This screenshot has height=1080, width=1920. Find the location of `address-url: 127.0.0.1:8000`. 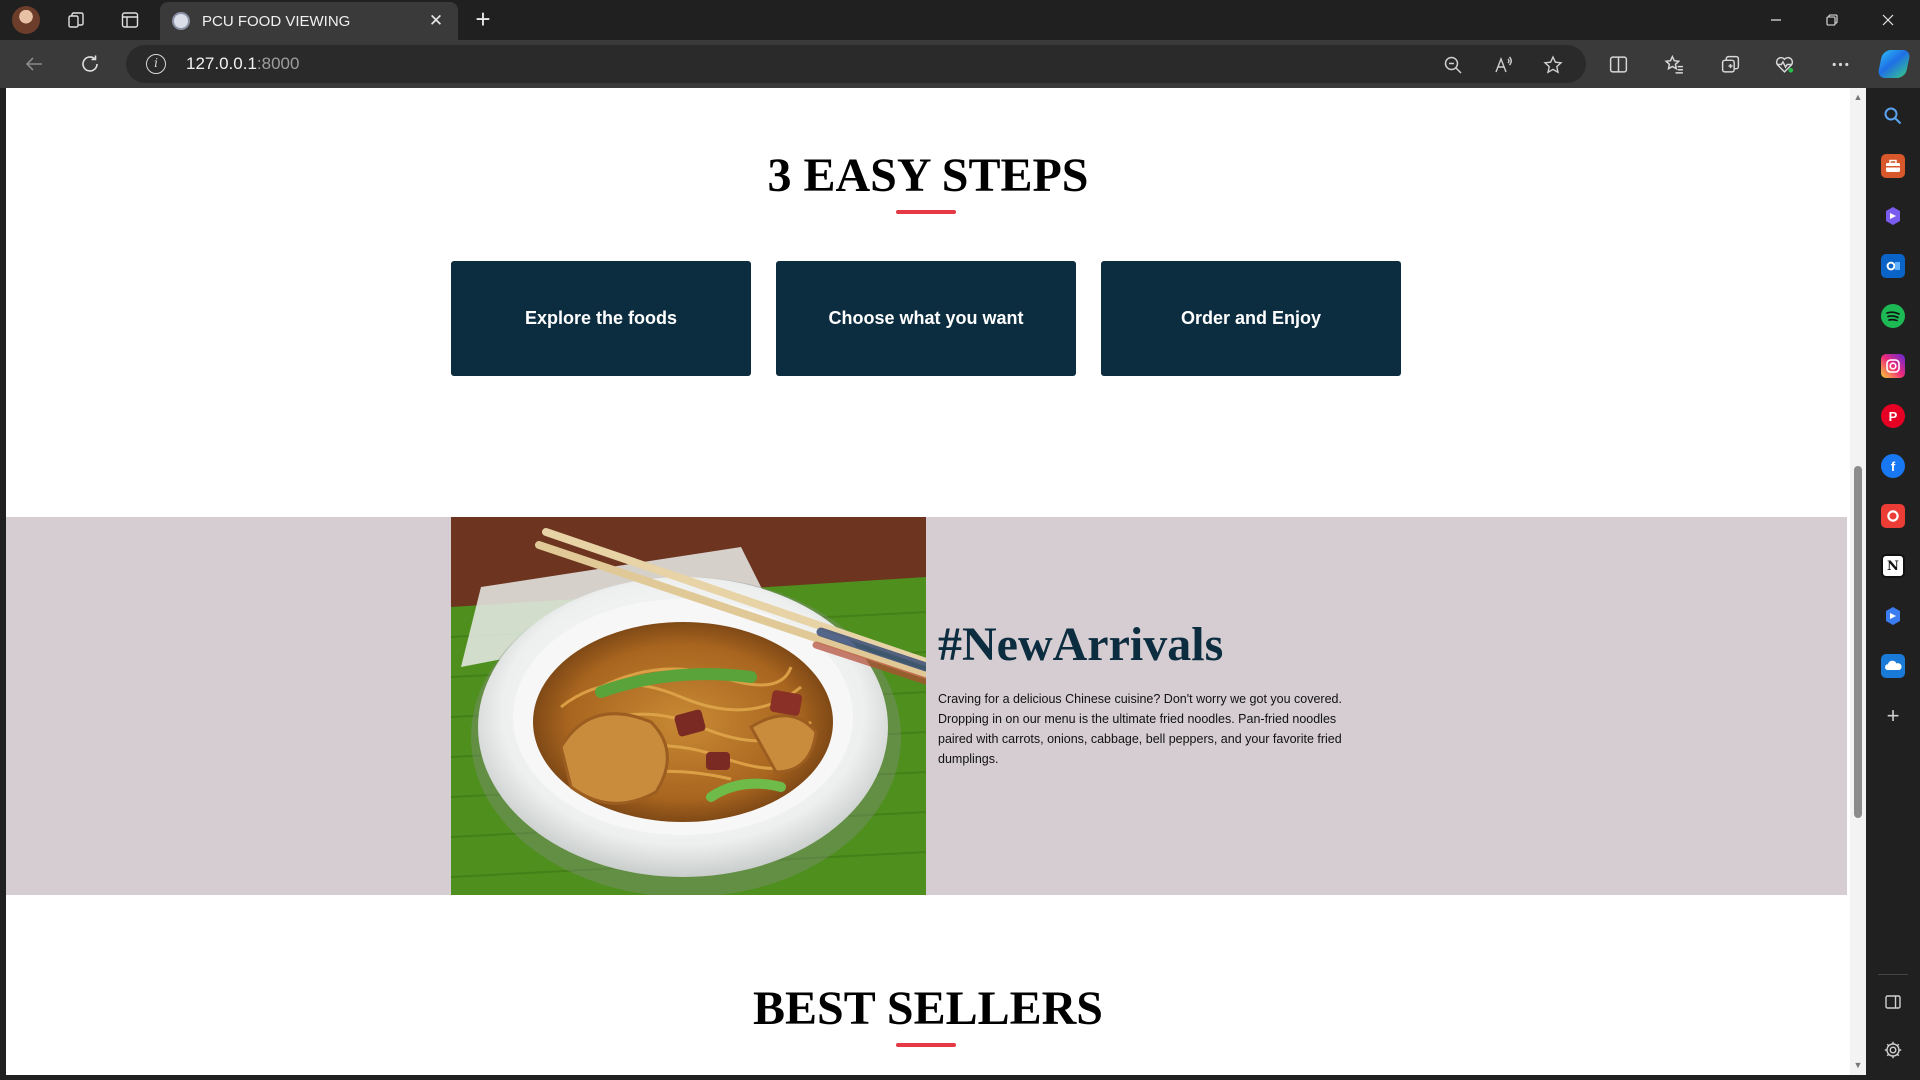

address-url: 127.0.0.1:8000 is located at coordinates (242, 64).